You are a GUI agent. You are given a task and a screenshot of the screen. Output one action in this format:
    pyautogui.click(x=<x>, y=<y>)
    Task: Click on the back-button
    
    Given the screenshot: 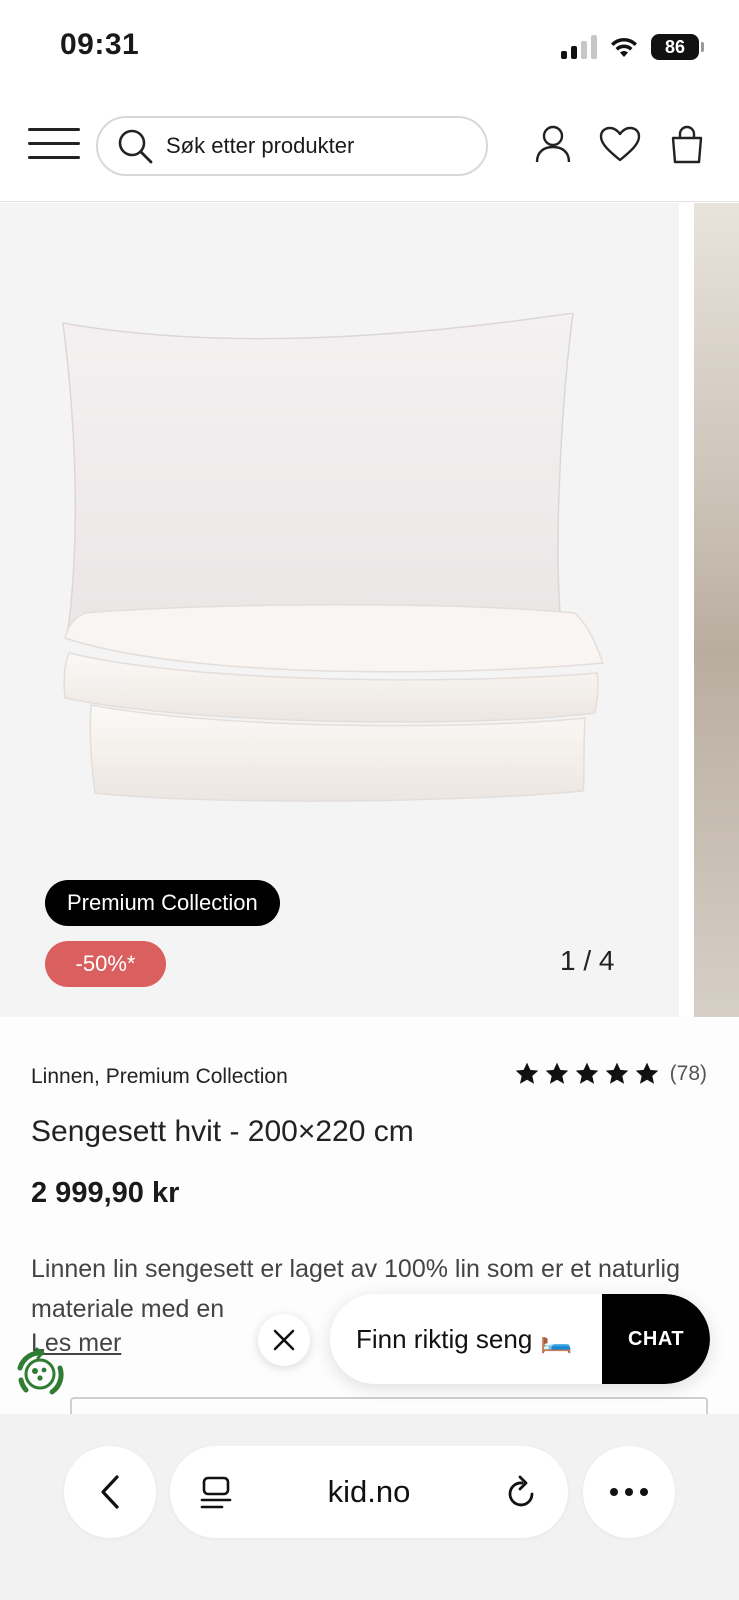 What is the action you would take?
    pyautogui.click(x=110, y=1492)
    